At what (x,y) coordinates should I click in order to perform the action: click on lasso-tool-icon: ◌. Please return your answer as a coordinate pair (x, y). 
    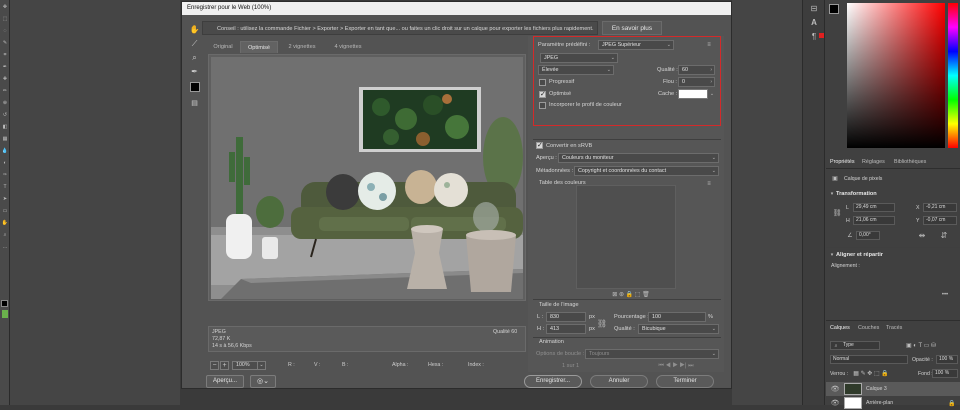
    Looking at the image, I should click on (5, 31).